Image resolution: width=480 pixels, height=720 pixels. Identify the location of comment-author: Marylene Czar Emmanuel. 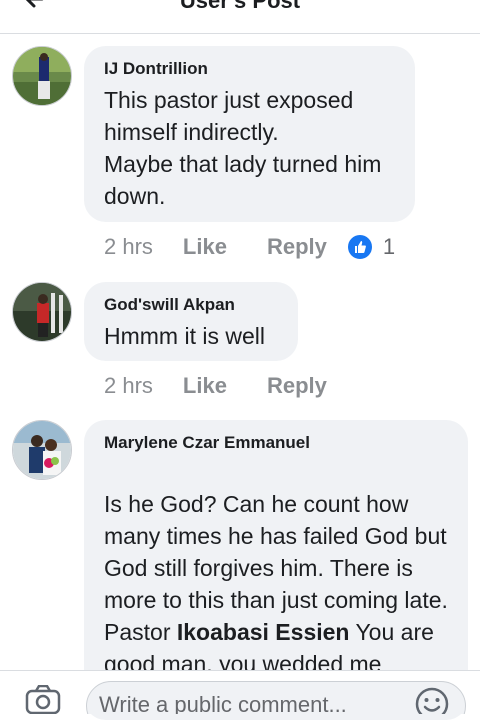
(276, 443).